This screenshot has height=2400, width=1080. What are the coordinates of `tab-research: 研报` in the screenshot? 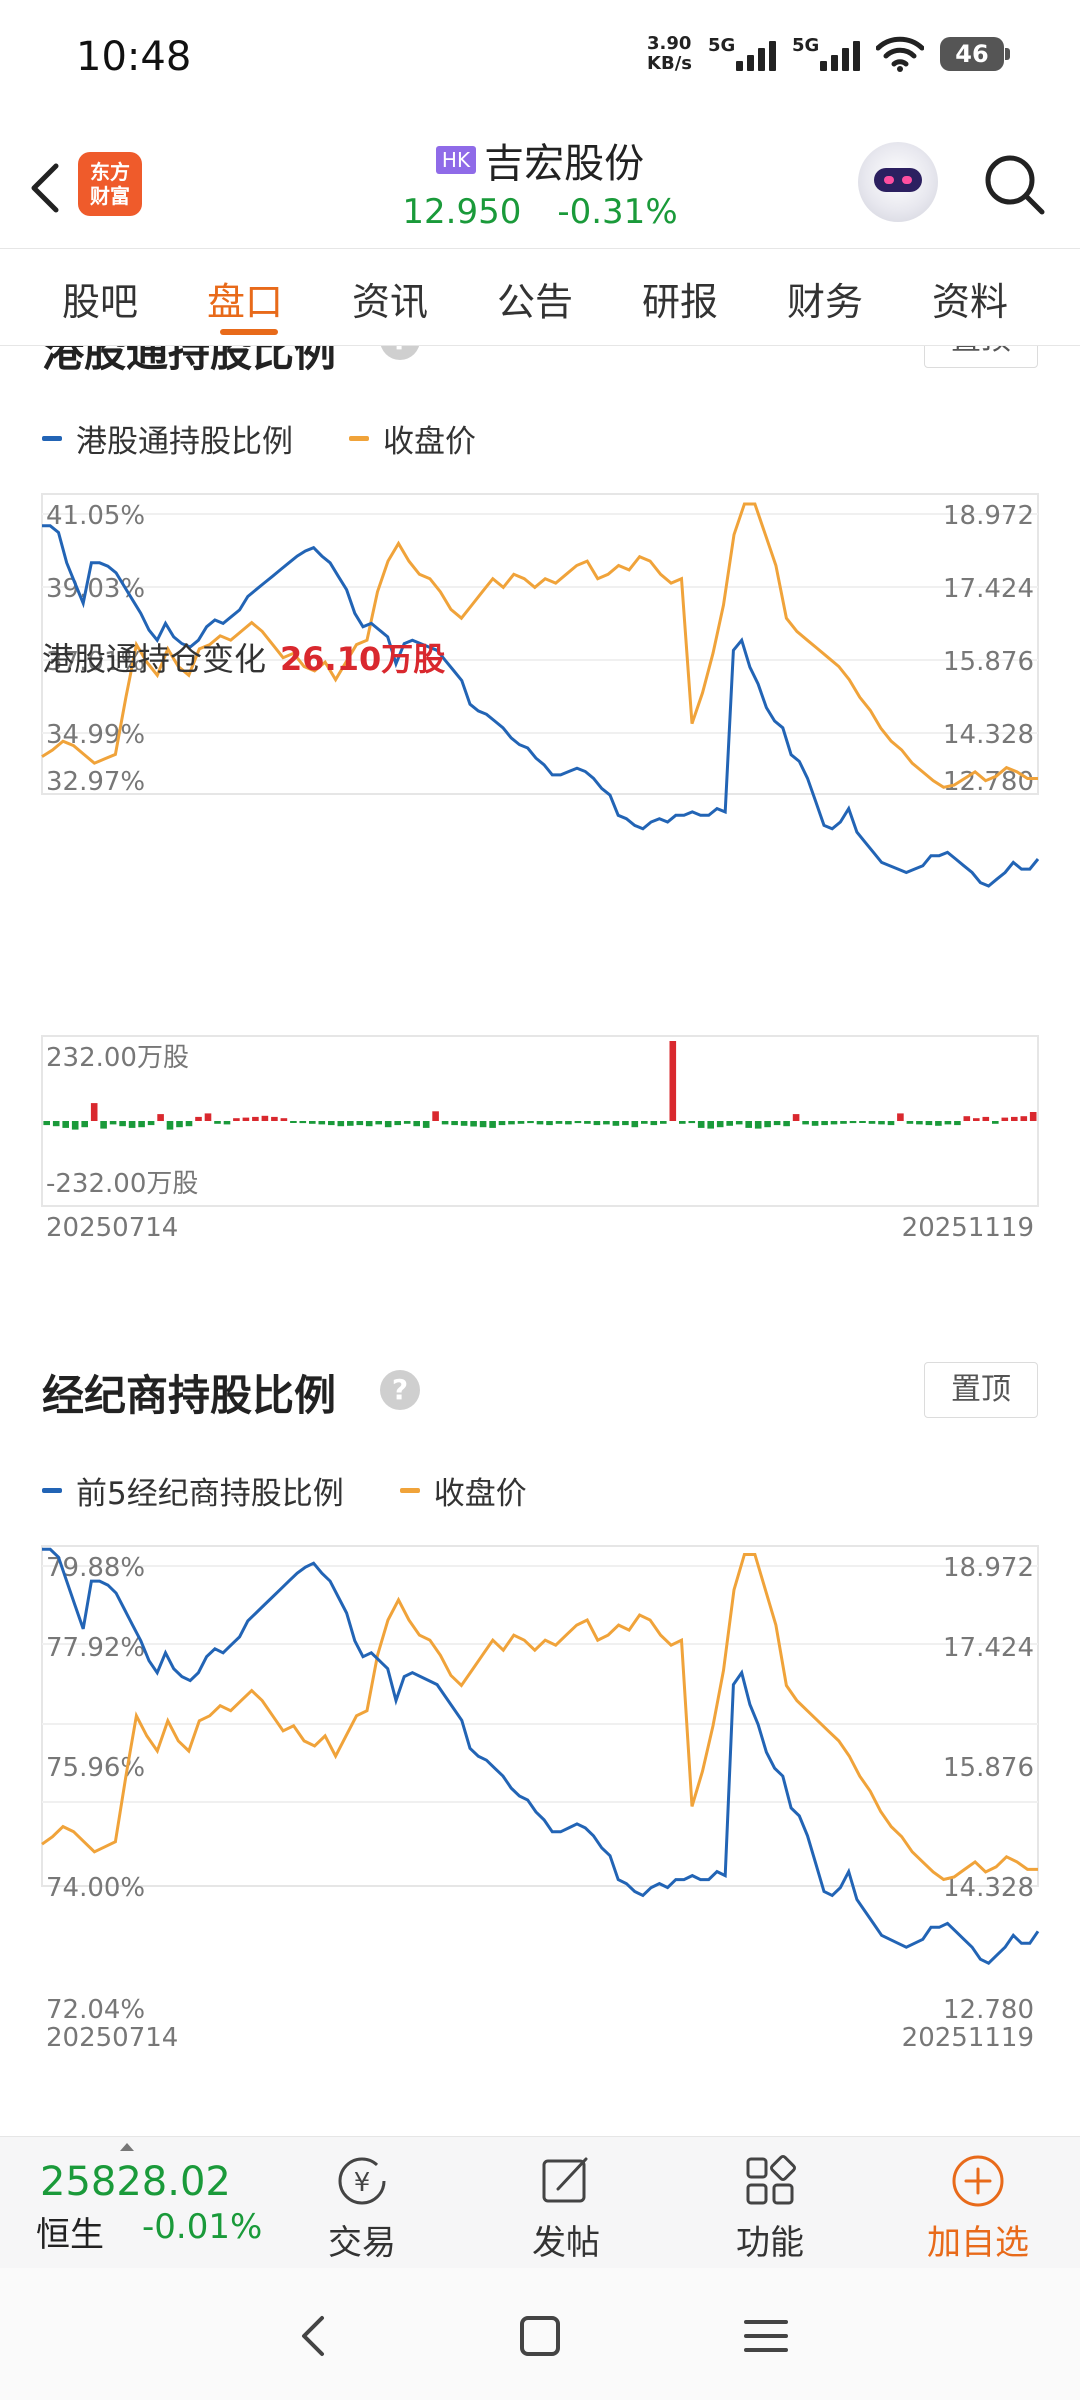 It's located at (680, 298).